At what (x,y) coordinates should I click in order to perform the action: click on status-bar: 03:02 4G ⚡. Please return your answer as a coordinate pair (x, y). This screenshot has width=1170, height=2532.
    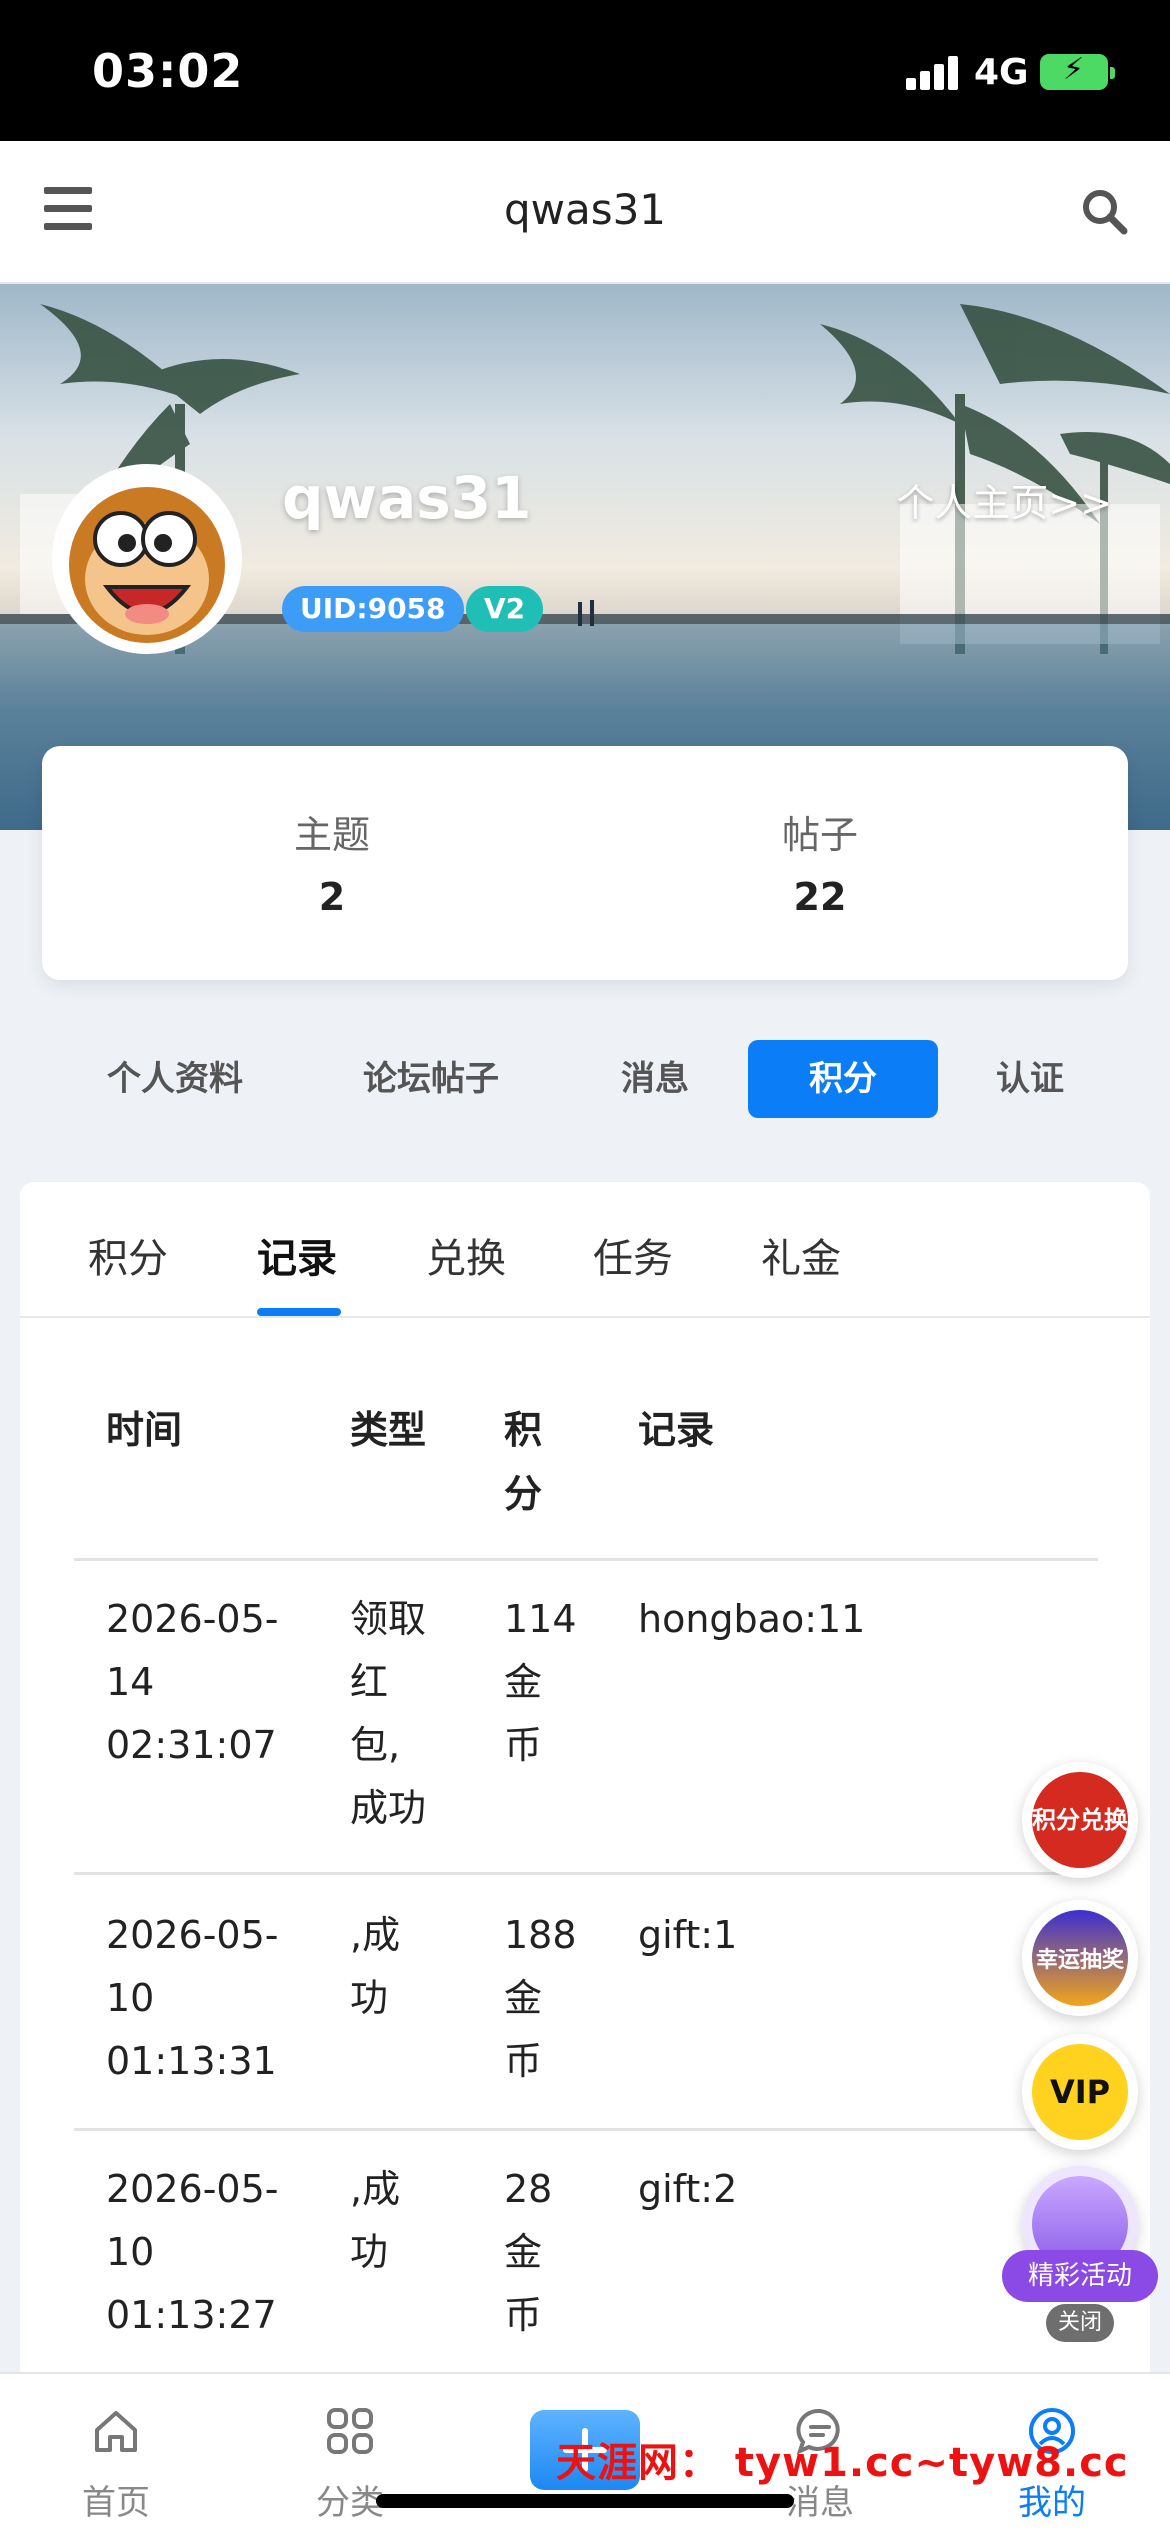
    Looking at the image, I should click on (585, 70).